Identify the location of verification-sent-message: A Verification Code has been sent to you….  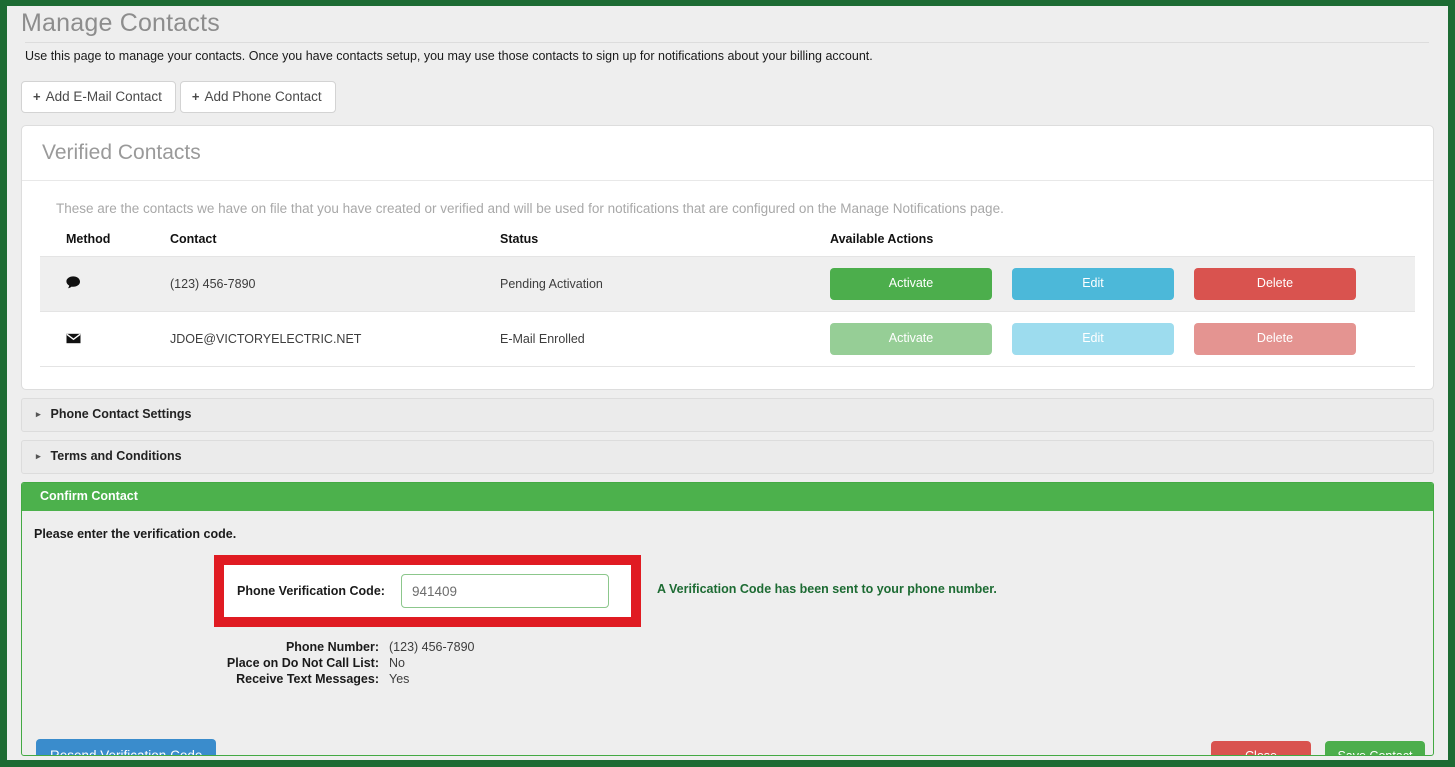
(827, 589).